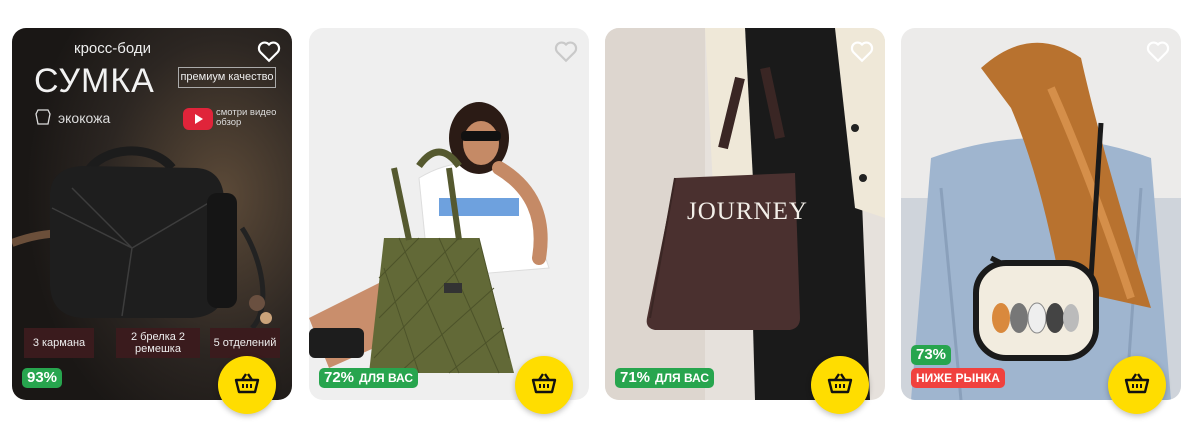  I want to click on overlay-title: СУМКА, so click(94, 81).